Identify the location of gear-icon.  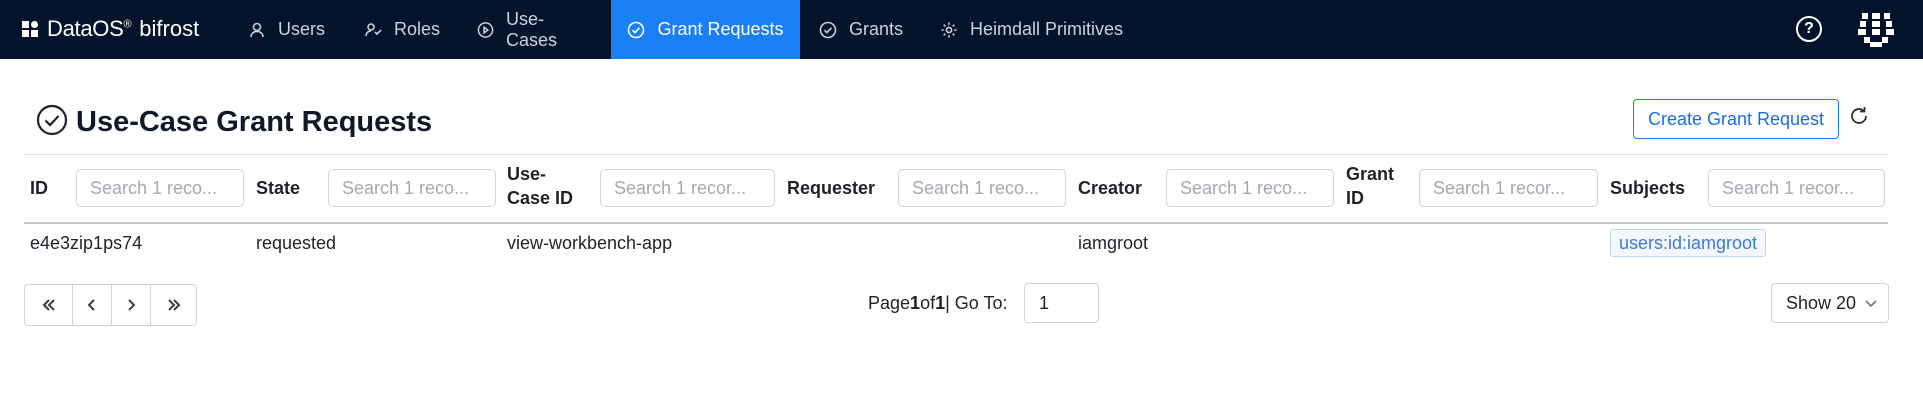
(949, 29).